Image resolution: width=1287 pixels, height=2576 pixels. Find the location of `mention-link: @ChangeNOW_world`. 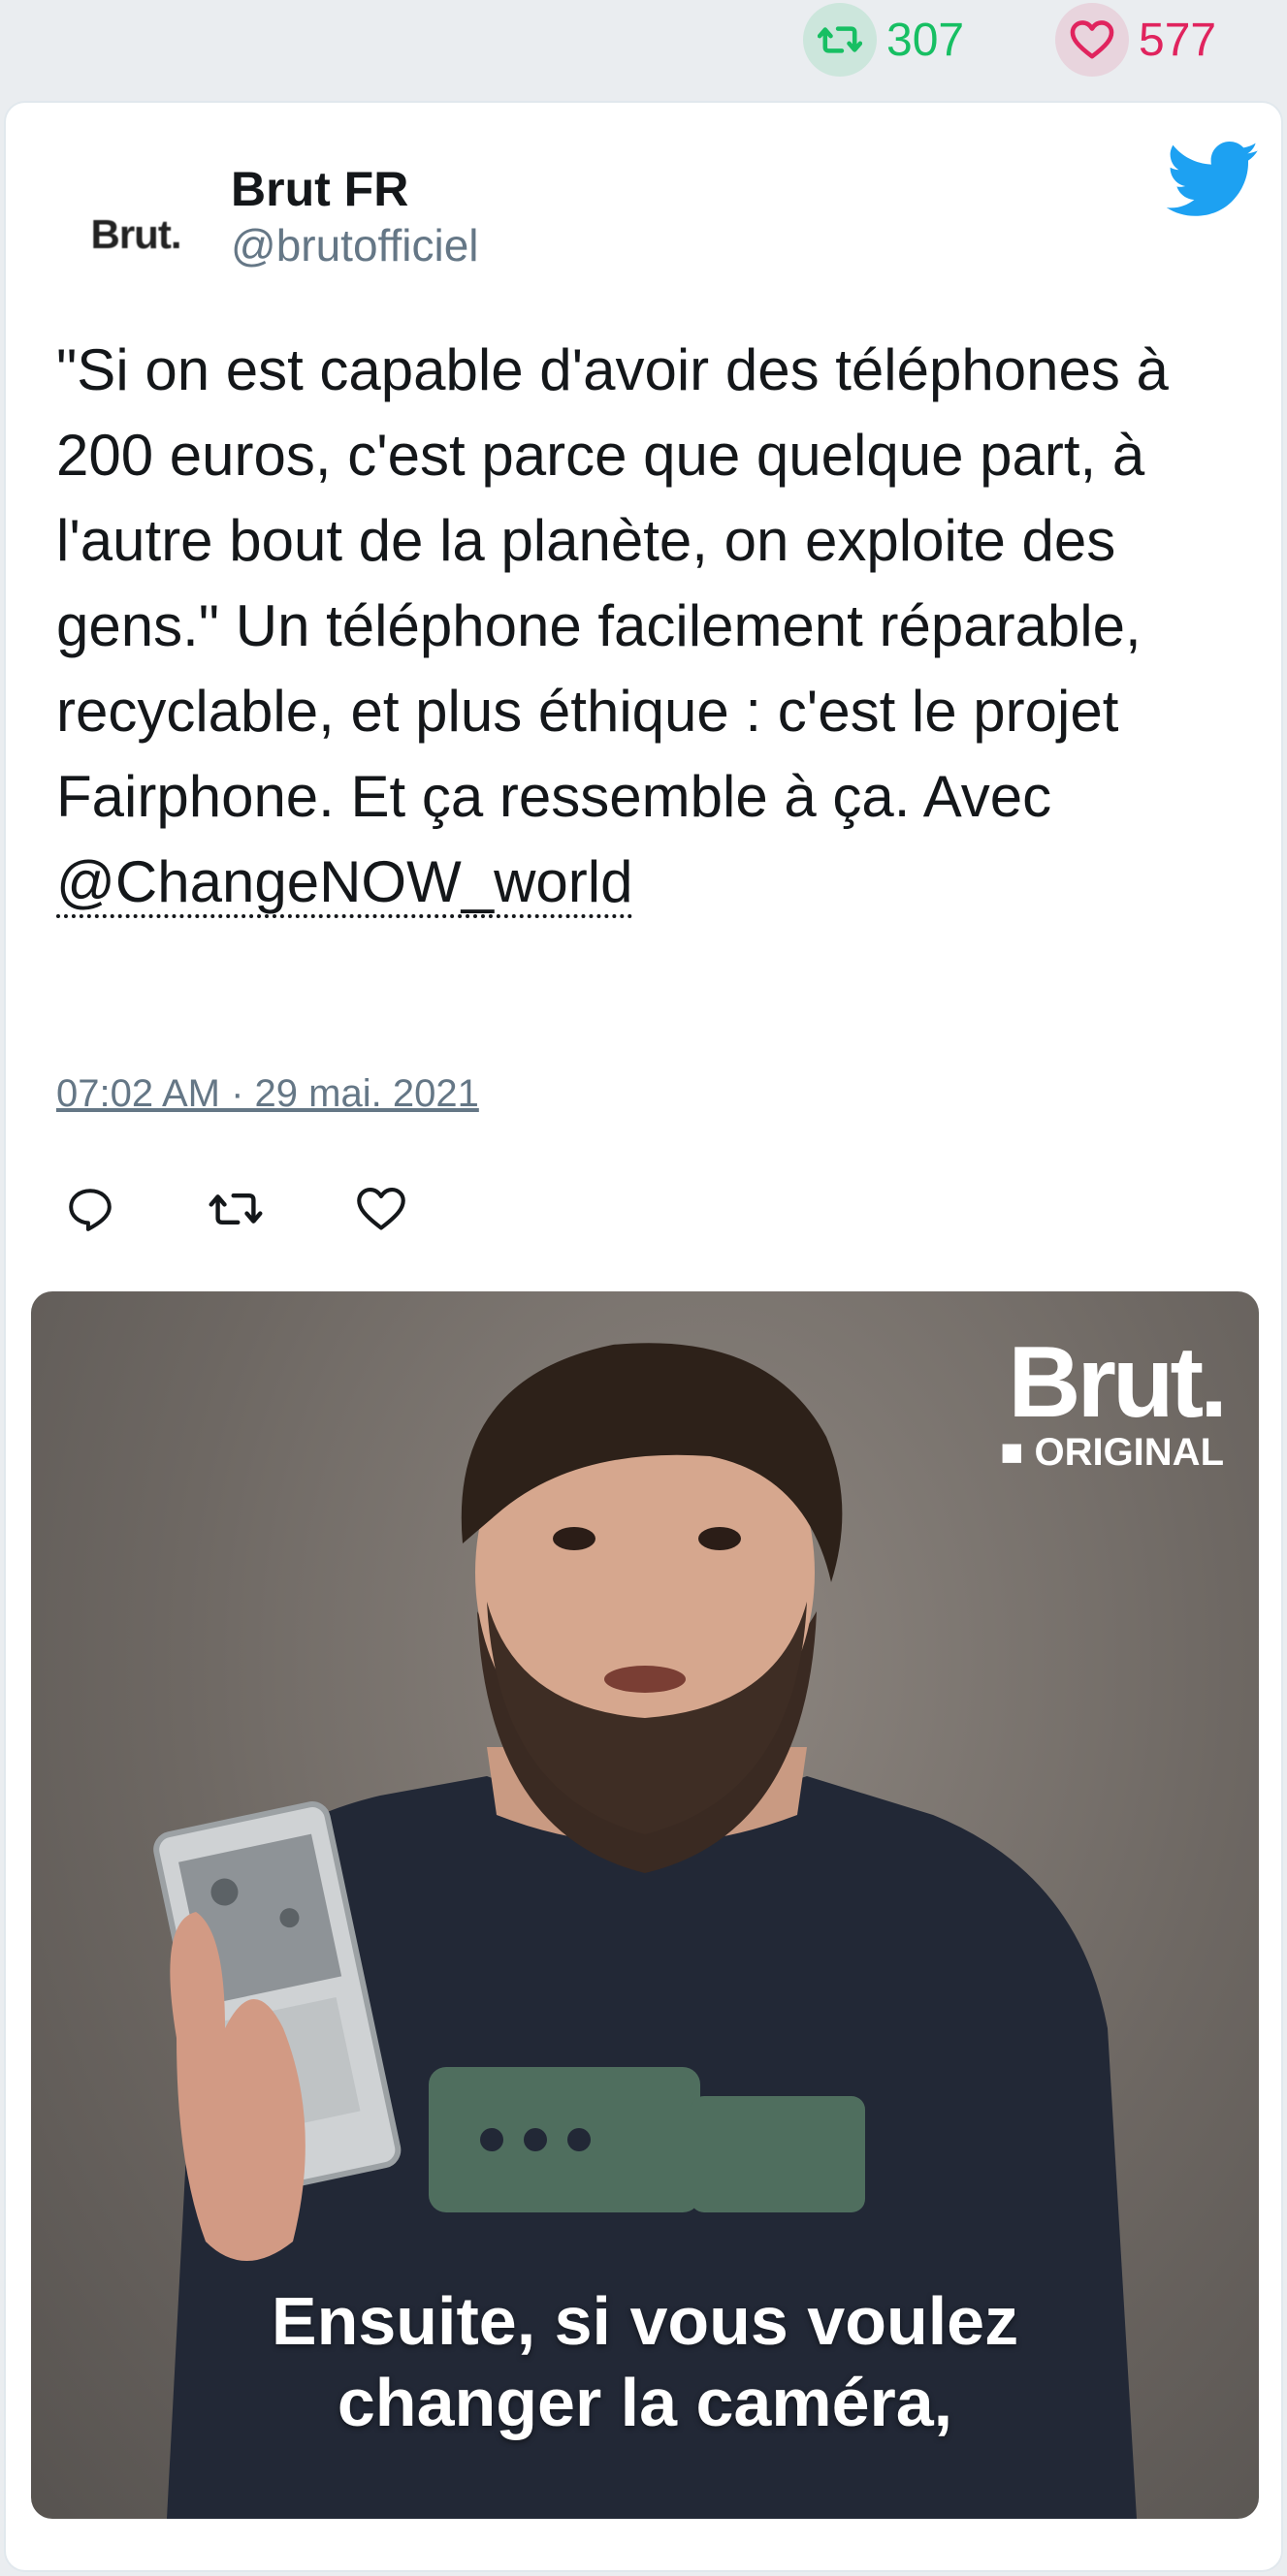

mention-link: @ChangeNOW_world is located at coordinates (344, 883).